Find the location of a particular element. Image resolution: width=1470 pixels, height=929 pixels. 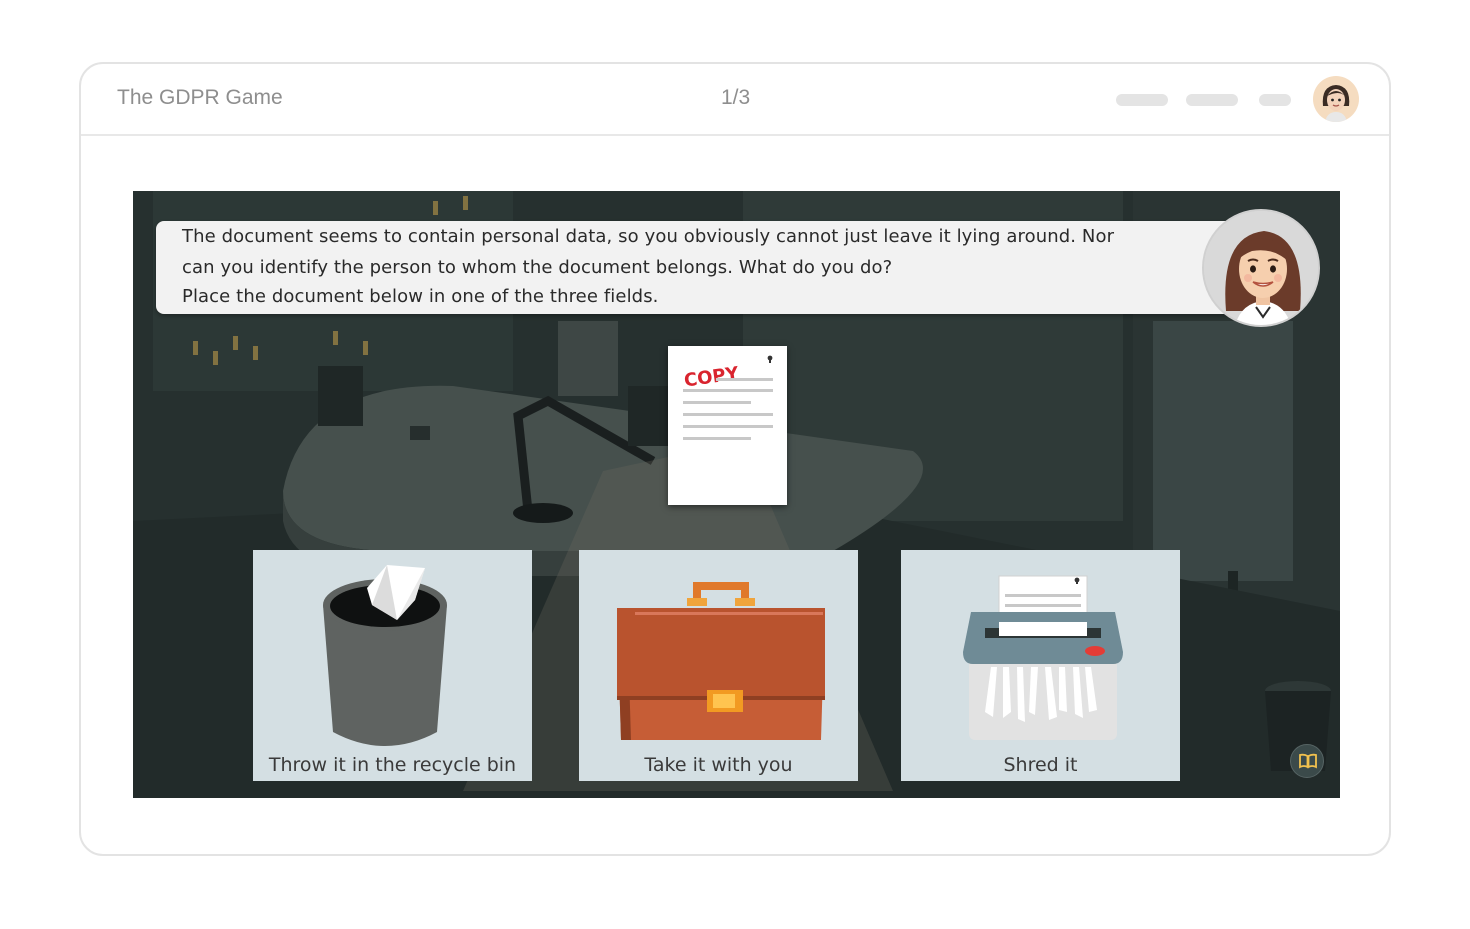

glossary-button is located at coordinates (1307, 761).